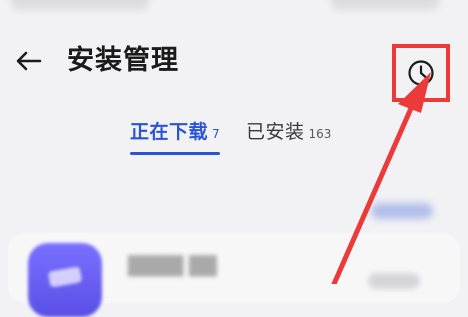 This screenshot has width=468, height=317. I want to click on active-tab-indicator, so click(175, 153).